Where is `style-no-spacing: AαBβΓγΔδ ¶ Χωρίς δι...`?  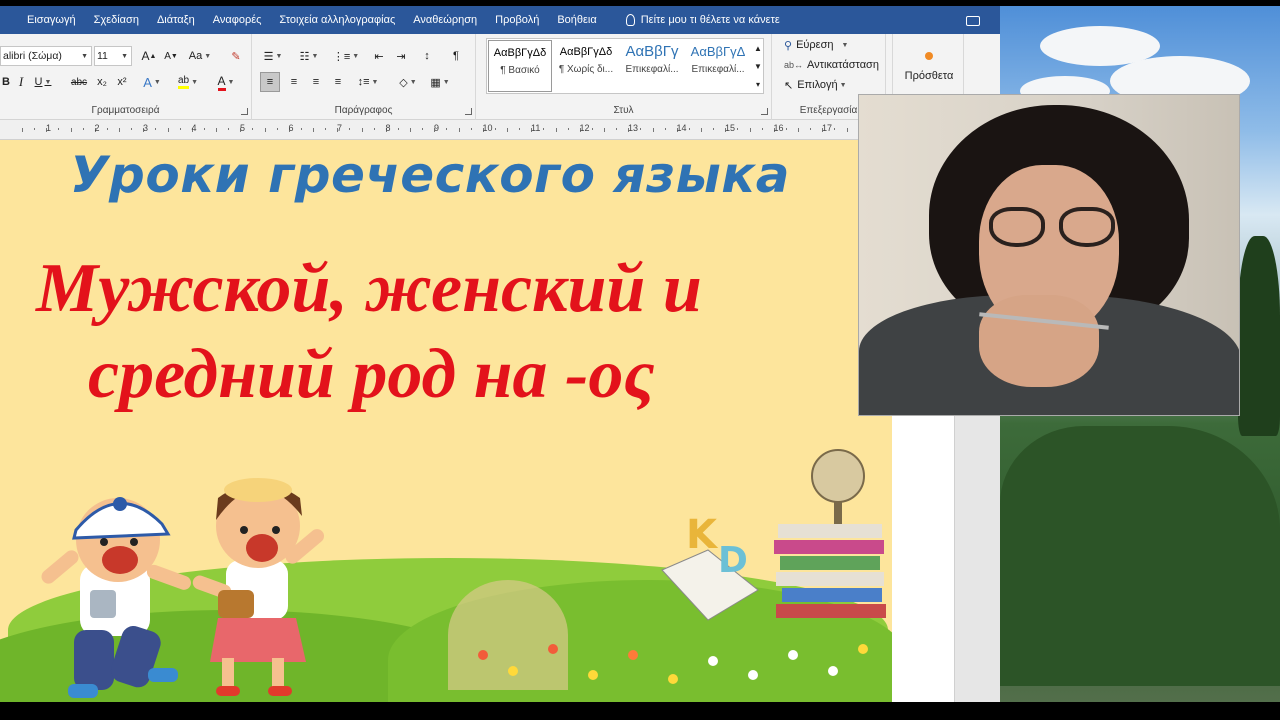
style-no-spacing: AαBβΓγΔδ ¶ Χωρίς δι... is located at coordinates (586, 66).